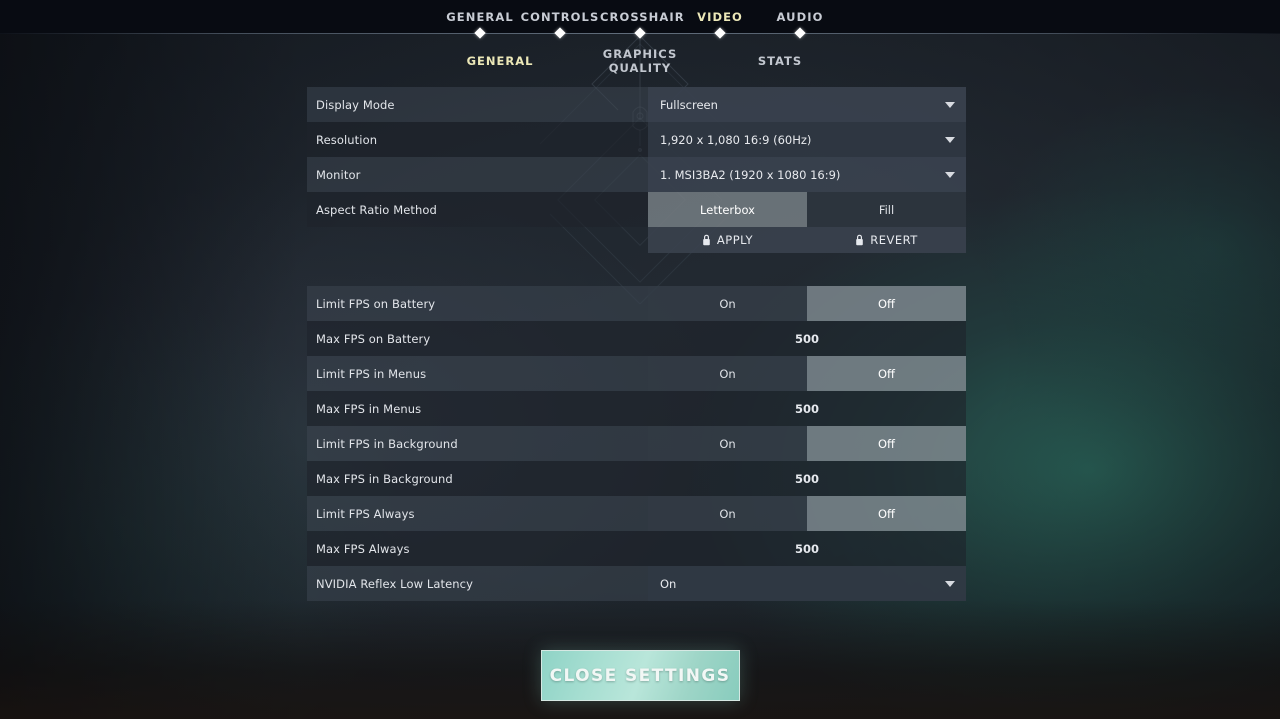  What do you see at coordinates (750, 174) in the screenshot?
I see `dropdown-value: 1. MSI3BA2 (1920 x 1080 16:9)` at bounding box center [750, 174].